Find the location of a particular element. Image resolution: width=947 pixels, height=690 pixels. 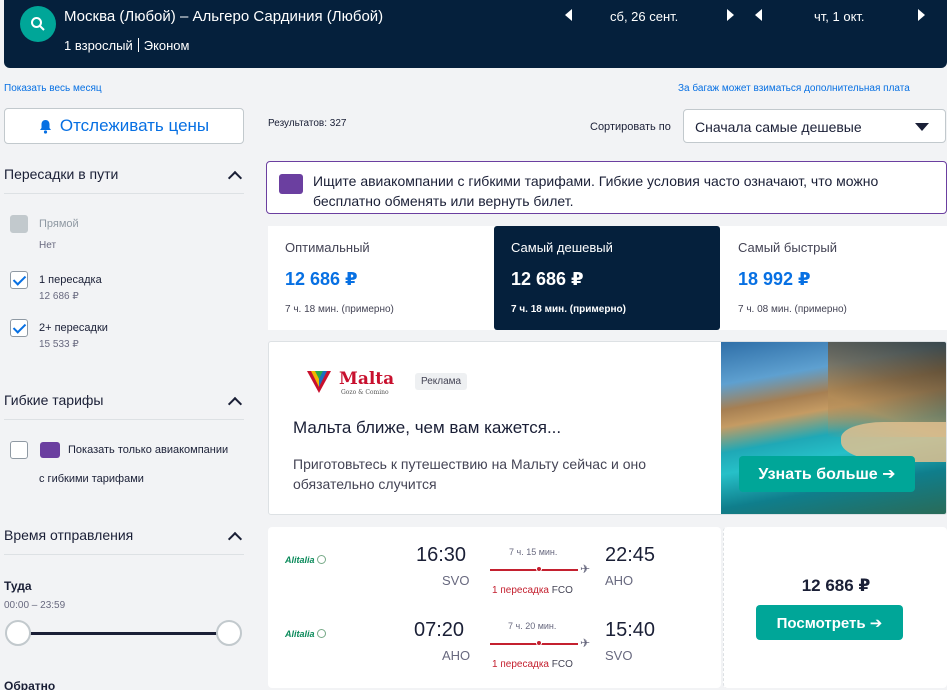

outbound-slider-start-handle is located at coordinates (18, 633).